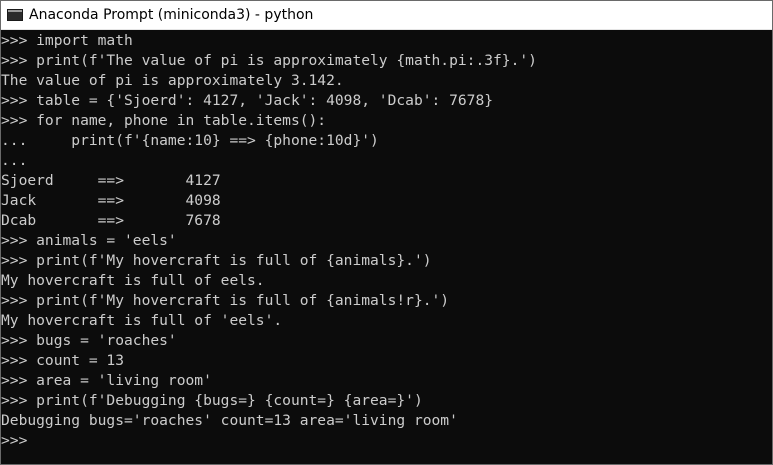 The image size is (773, 465). What do you see at coordinates (190, 140) in the screenshot?
I see `console-line: ... print(f'{name:10} ==> {phone:10d}')` at bounding box center [190, 140].